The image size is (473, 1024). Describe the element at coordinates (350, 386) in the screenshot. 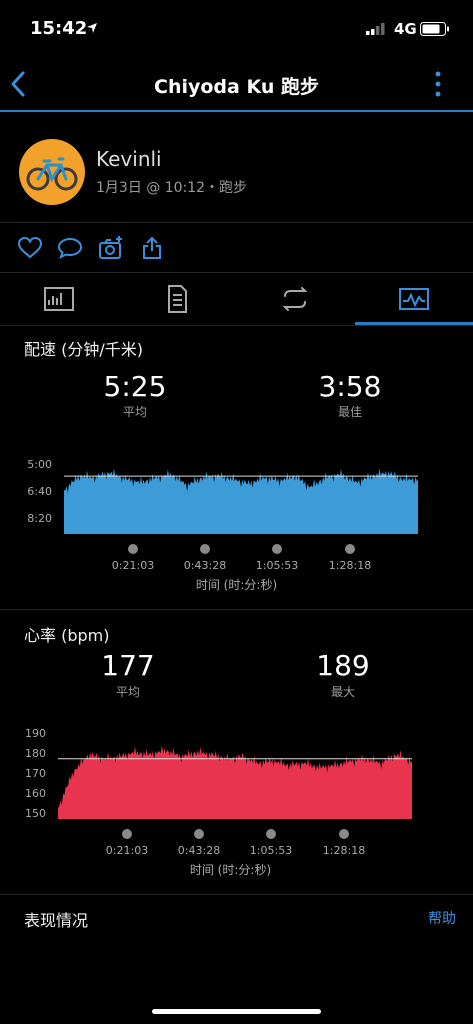

I see `pace-best-value: 3:58` at that location.